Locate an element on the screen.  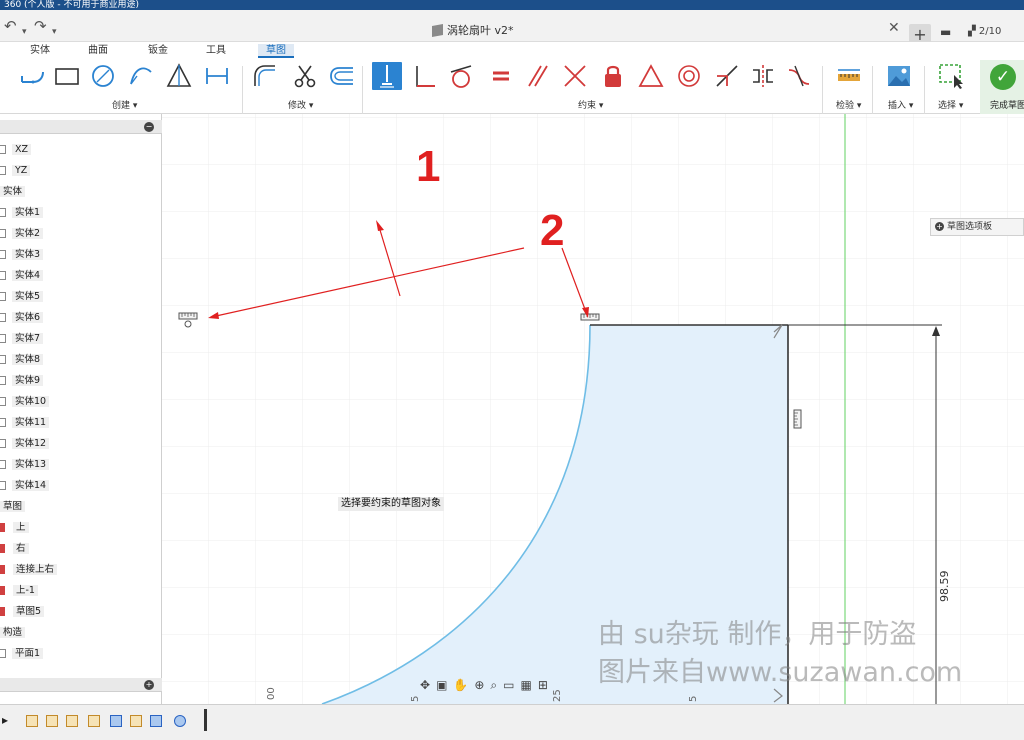
browser-item: 实体13 is located at coordinates (25, 465).